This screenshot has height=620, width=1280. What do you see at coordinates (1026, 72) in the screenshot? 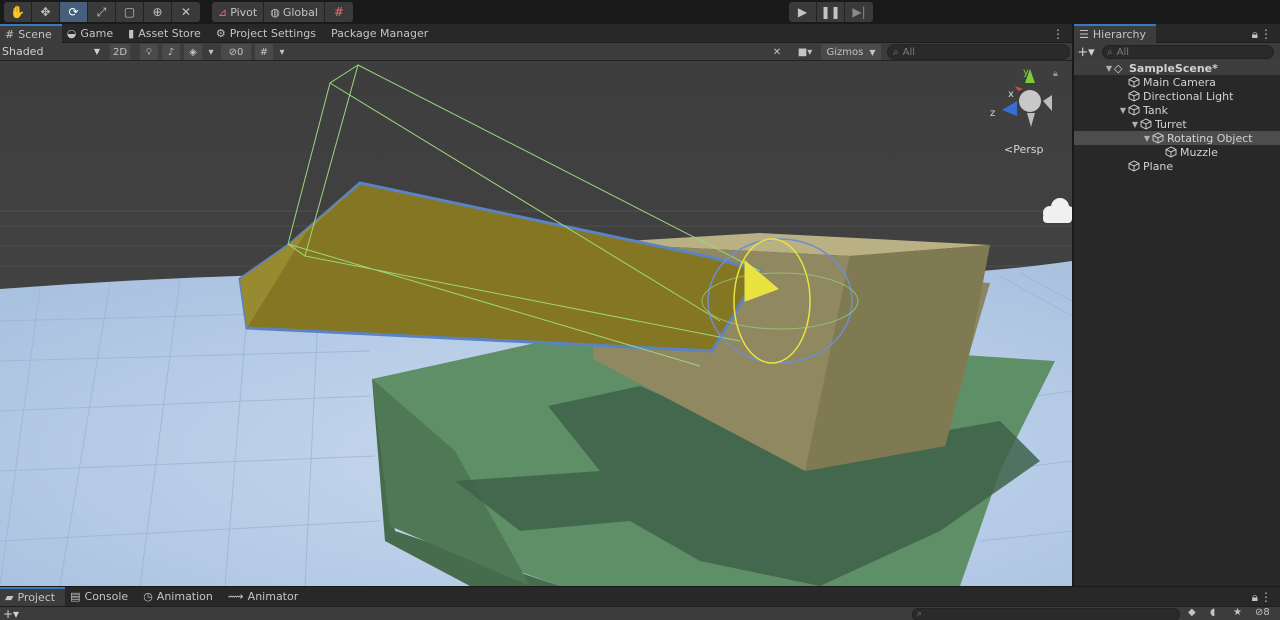
I see `axis-y-label: y` at bounding box center [1026, 72].